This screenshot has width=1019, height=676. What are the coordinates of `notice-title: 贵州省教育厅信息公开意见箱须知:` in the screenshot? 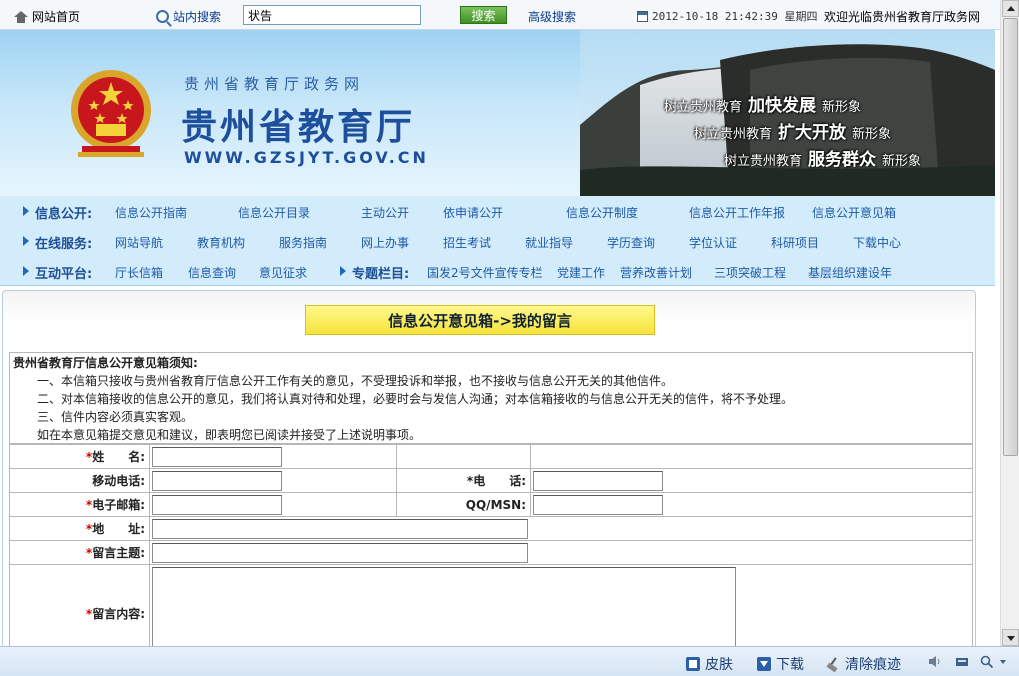 It's located at (105, 363).